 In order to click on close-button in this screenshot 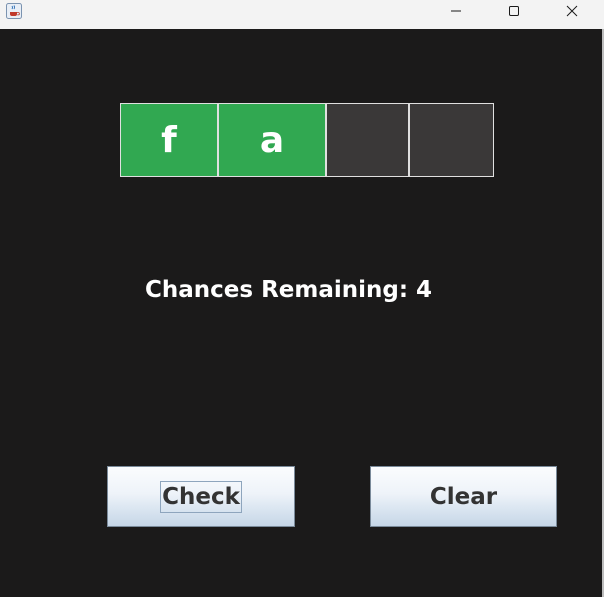, I will do `click(572, 11)`.